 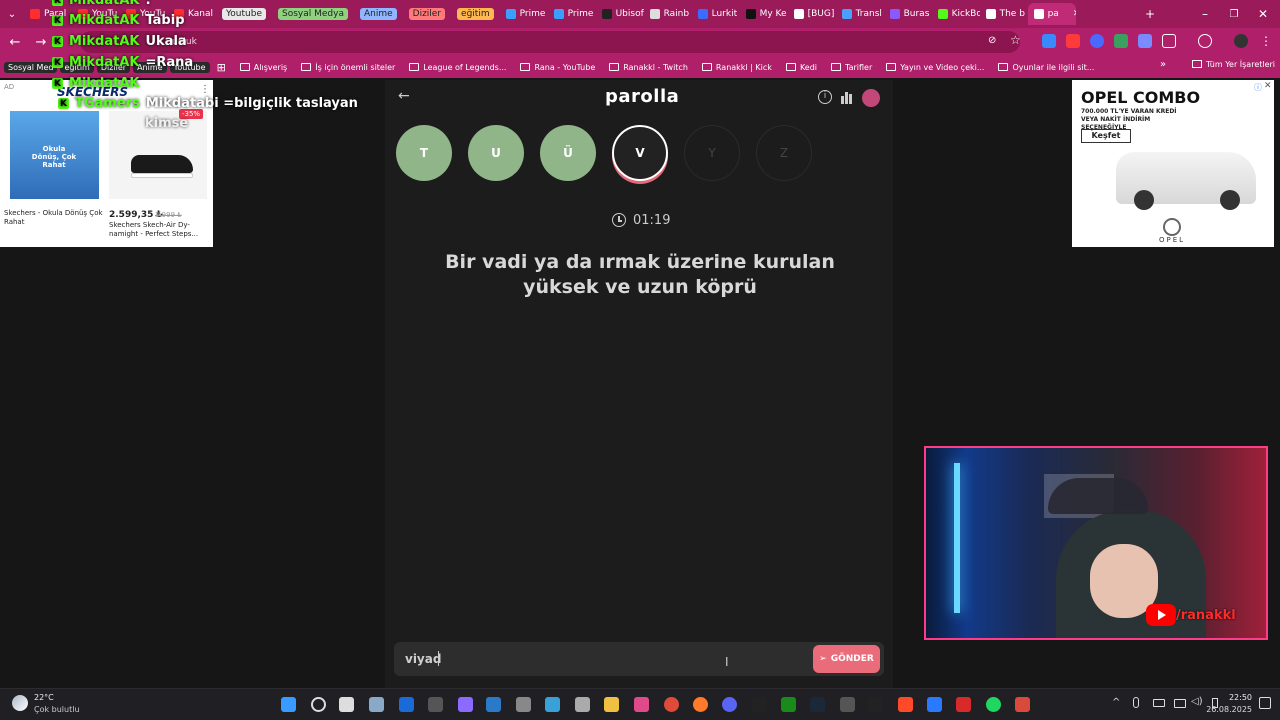 I want to click on all-bookmarks-folder: Tüm Yer İşaretleri, so click(x=1233, y=64).